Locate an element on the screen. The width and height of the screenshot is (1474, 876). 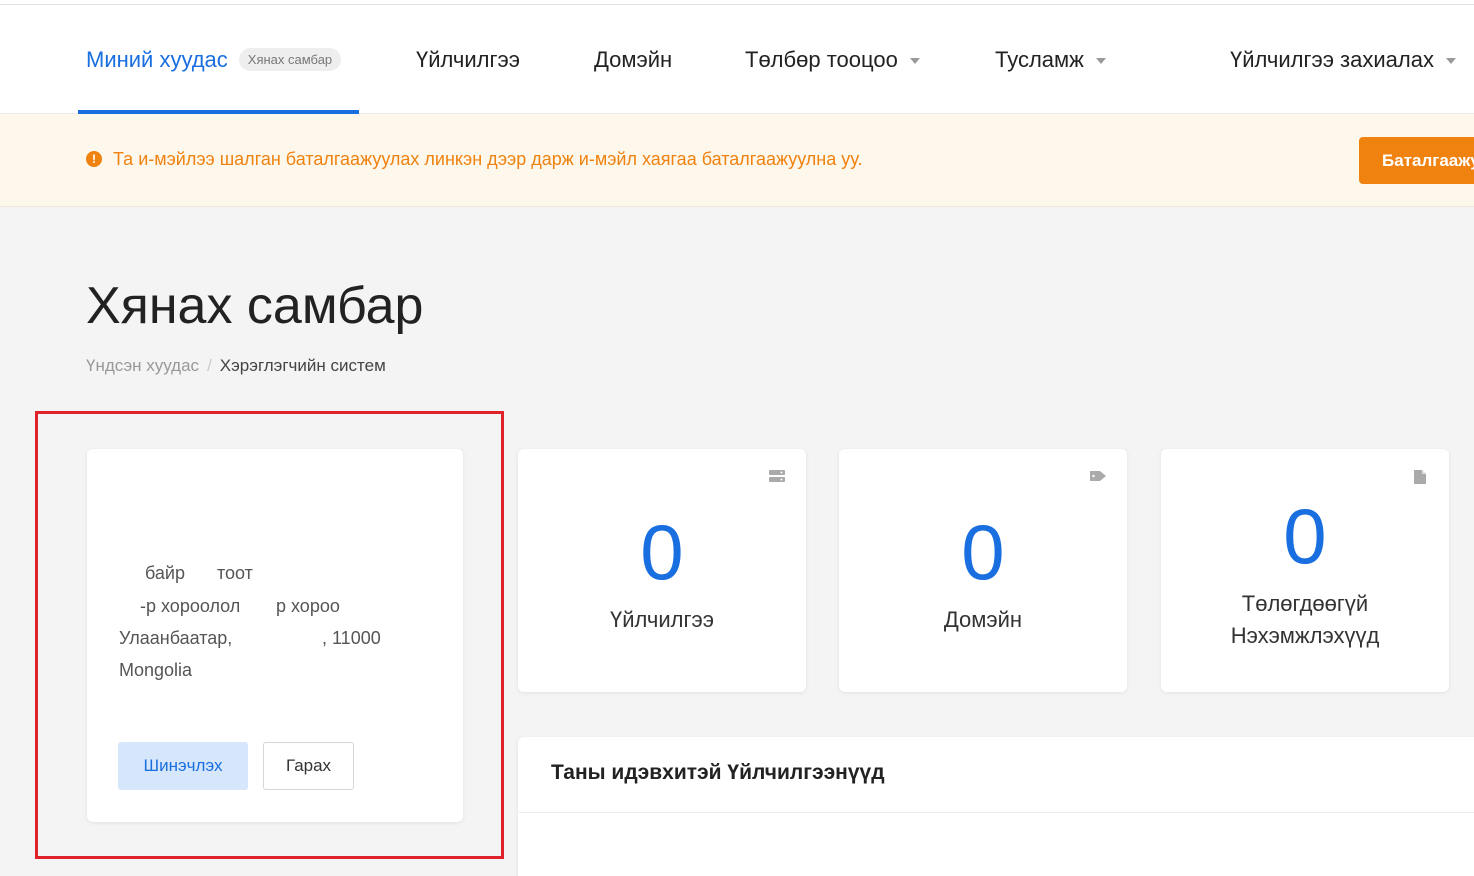
stat-invoices-label-line1: Төлөгдөөгүй is located at coordinates (1305, 603).